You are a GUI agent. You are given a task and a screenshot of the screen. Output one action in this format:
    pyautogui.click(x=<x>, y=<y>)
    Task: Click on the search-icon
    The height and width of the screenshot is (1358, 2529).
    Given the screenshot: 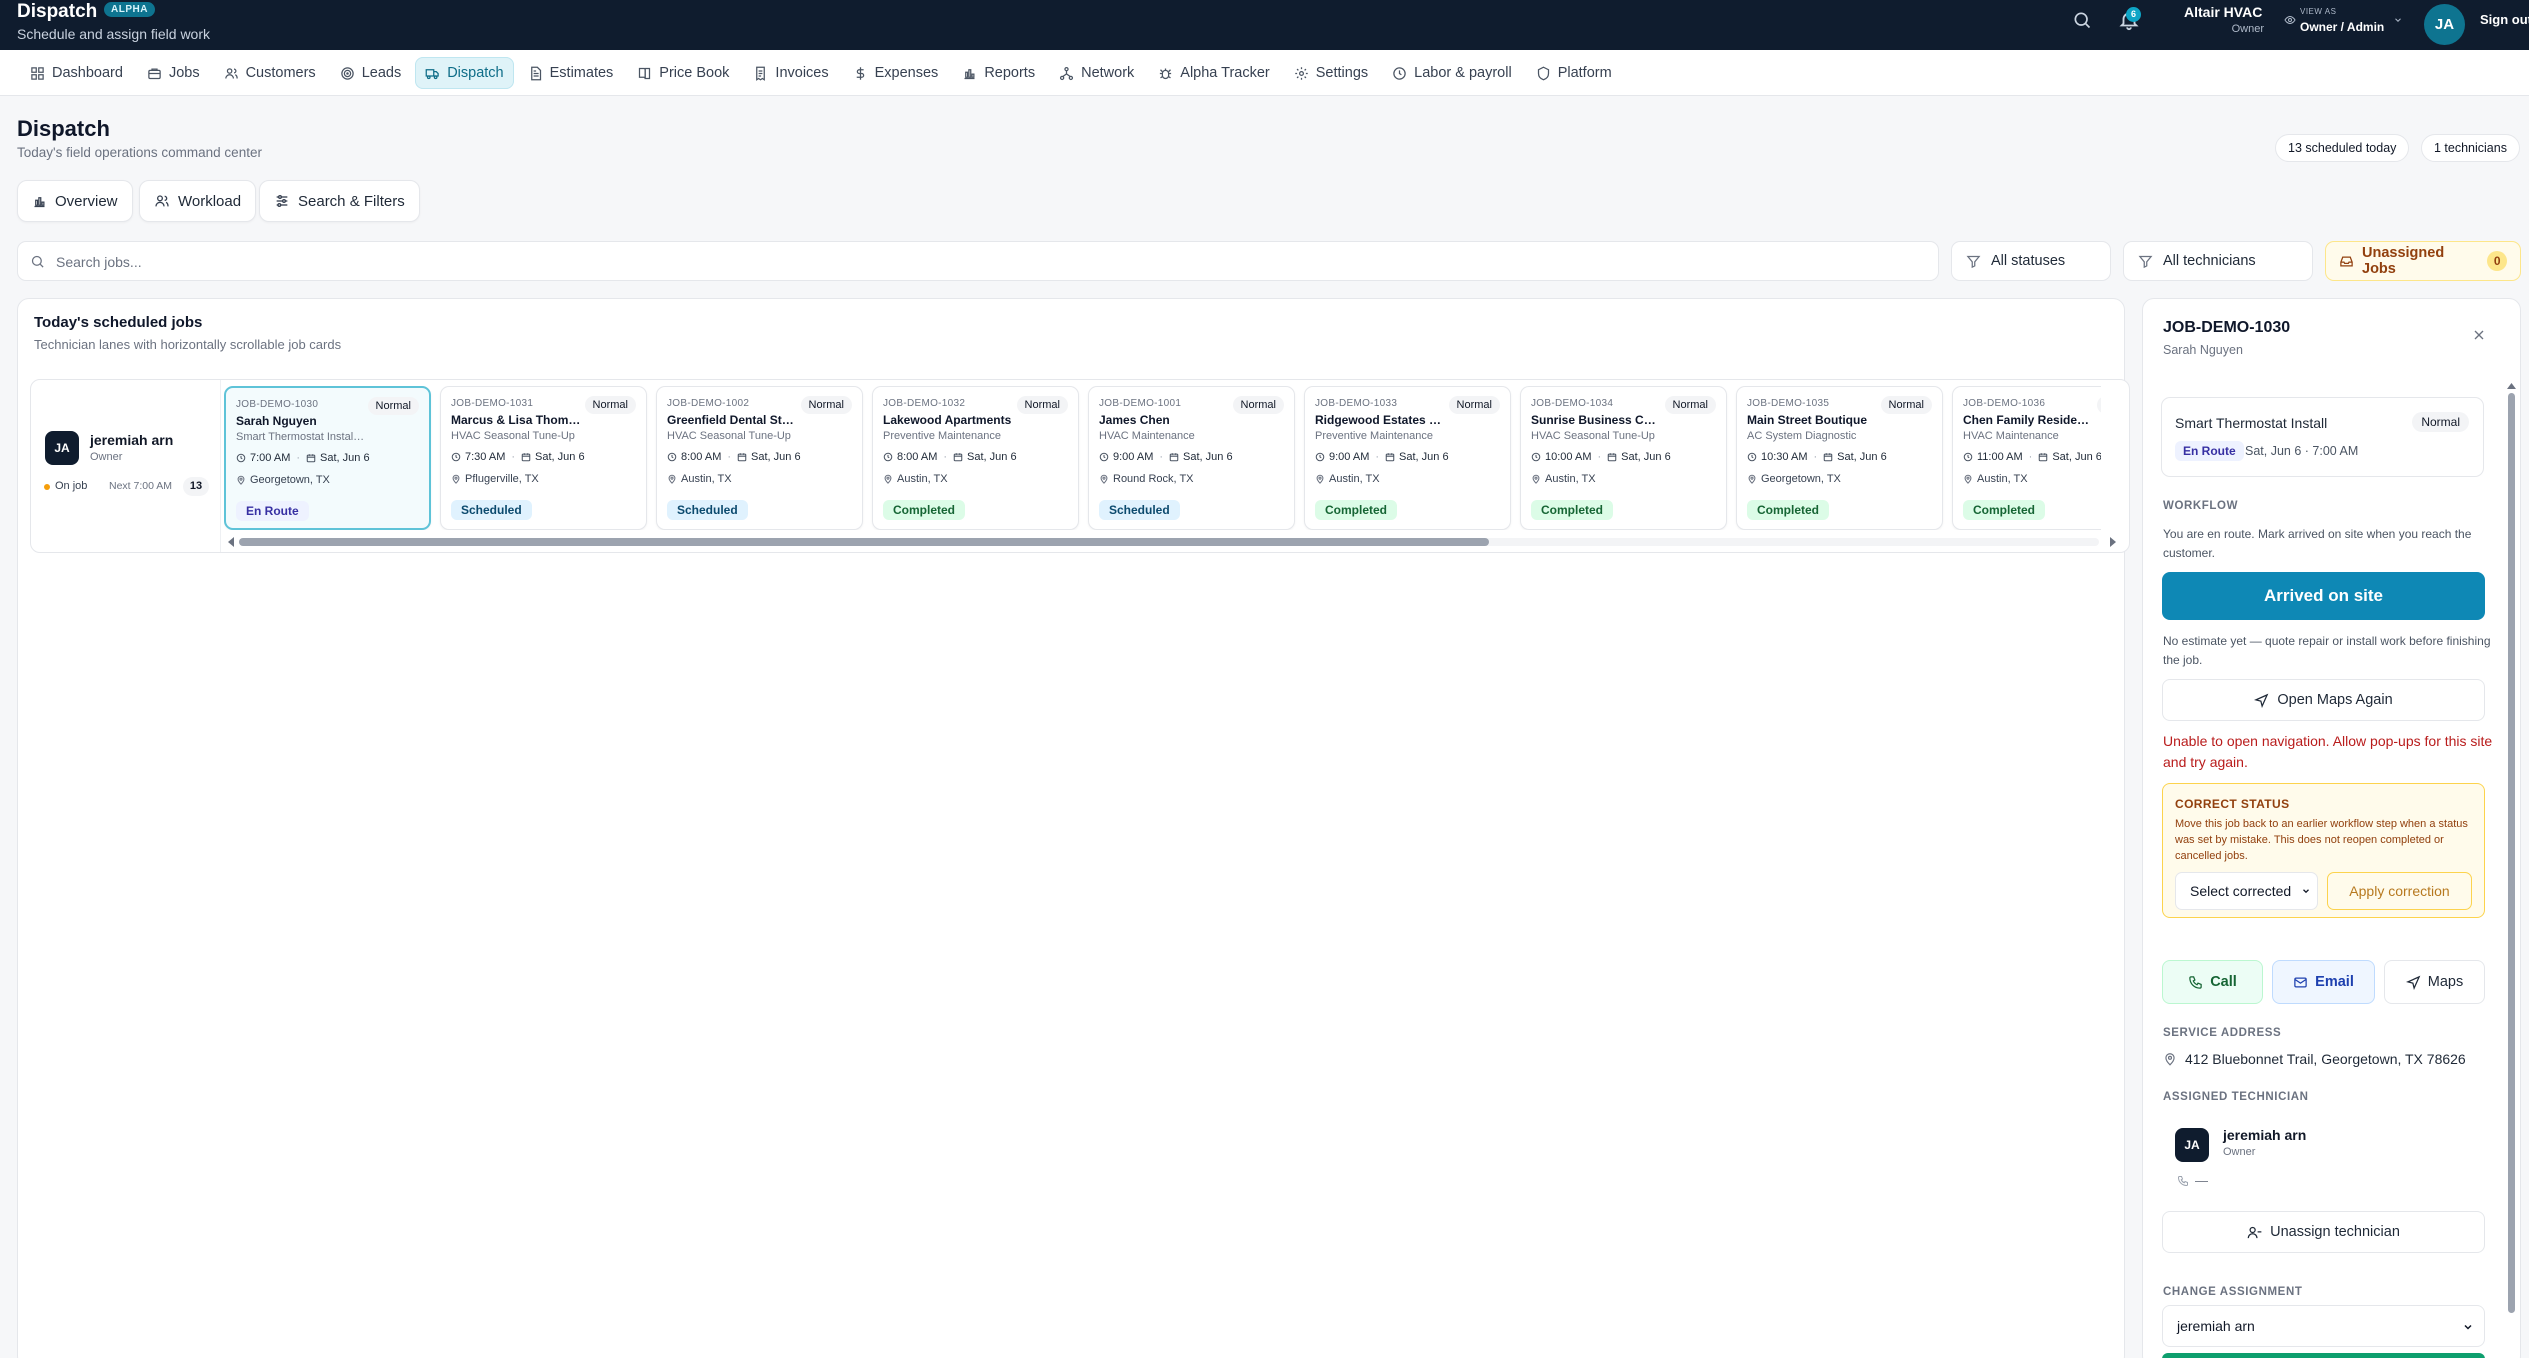 What is the action you would take?
    pyautogui.click(x=2082, y=20)
    